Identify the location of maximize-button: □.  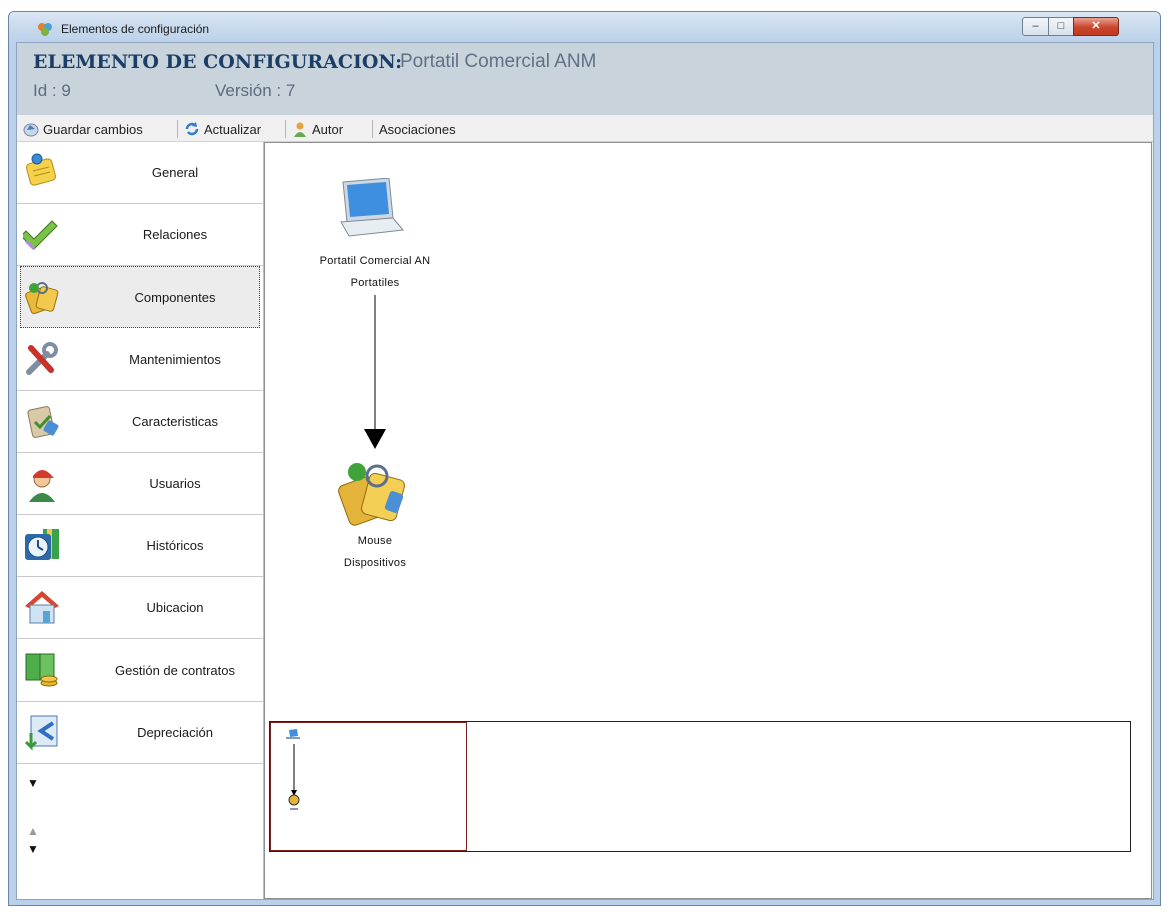
(1061, 26).